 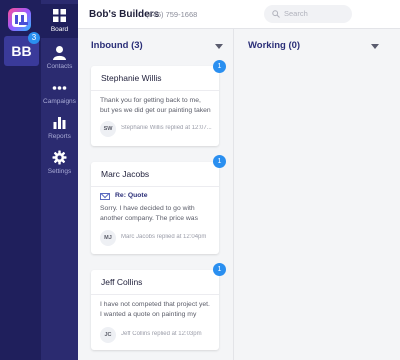 I want to click on search-placeholder: Search, so click(x=296, y=13).